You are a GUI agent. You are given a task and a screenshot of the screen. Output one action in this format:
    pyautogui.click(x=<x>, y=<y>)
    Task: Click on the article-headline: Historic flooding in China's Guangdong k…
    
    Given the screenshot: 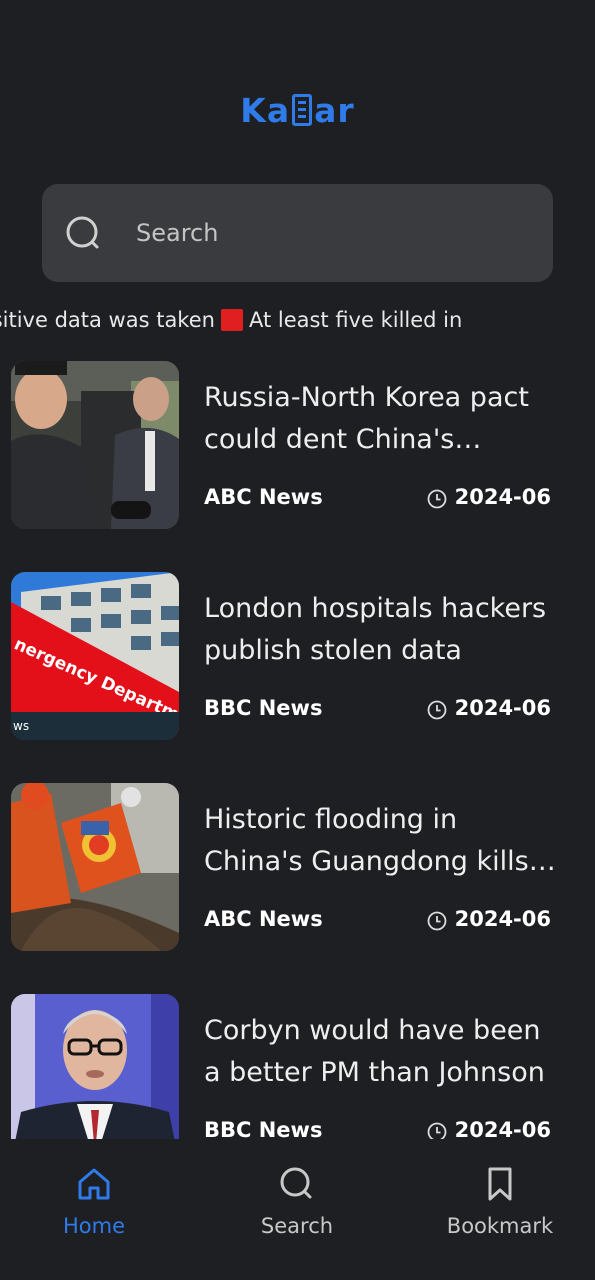 What is the action you would take?
    pyautogui.click(x=384, y=841)
    